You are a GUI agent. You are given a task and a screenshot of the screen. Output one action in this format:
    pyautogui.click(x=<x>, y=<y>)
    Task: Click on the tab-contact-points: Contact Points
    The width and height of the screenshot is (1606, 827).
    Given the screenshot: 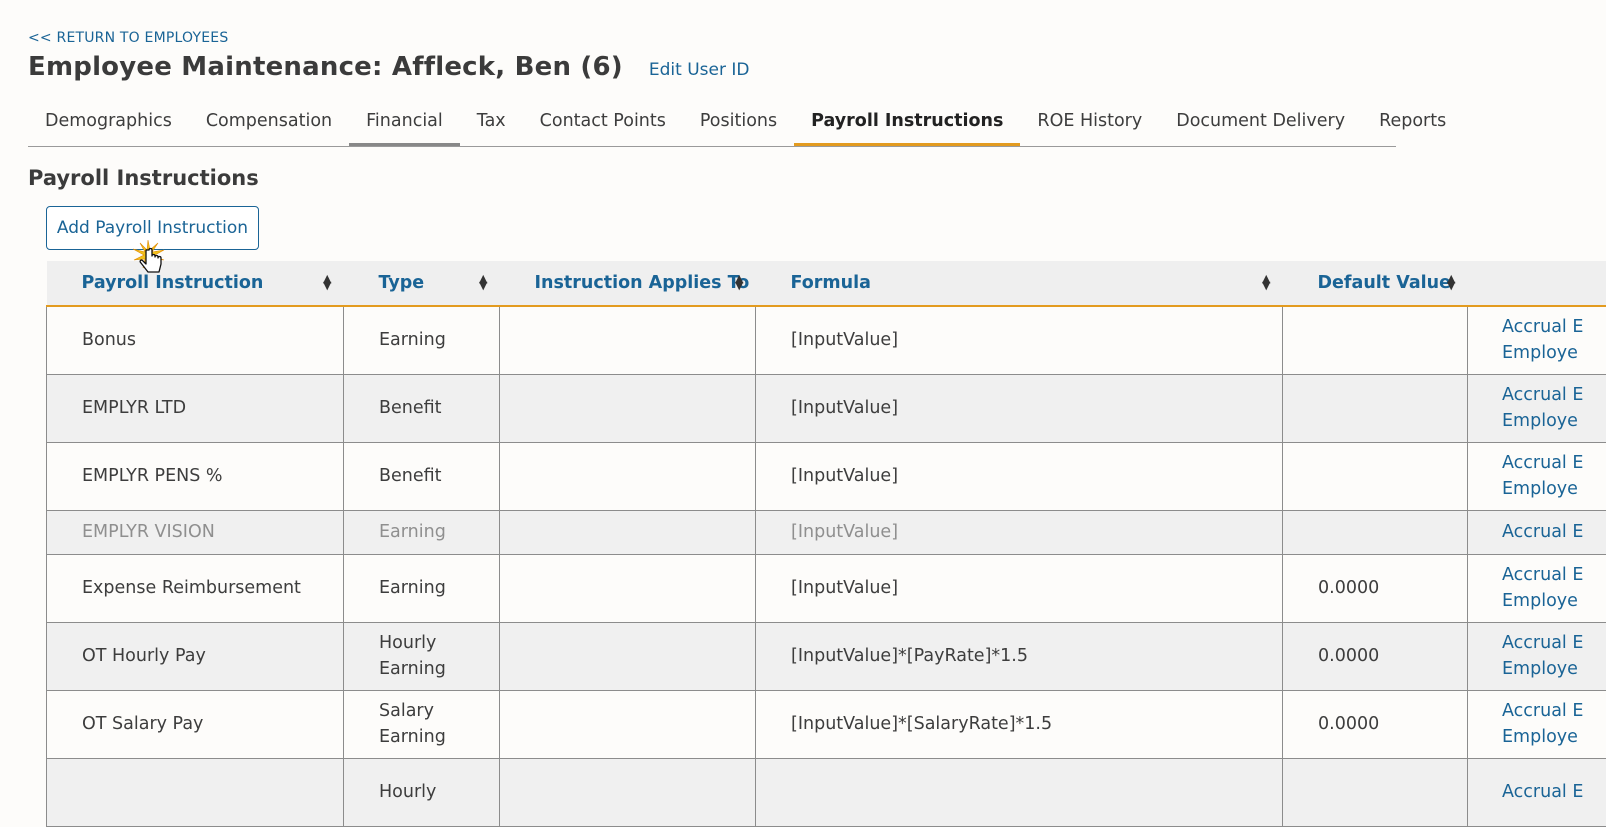 What is the action you would take?
    pyautogui.click(x=603, y=125)
    